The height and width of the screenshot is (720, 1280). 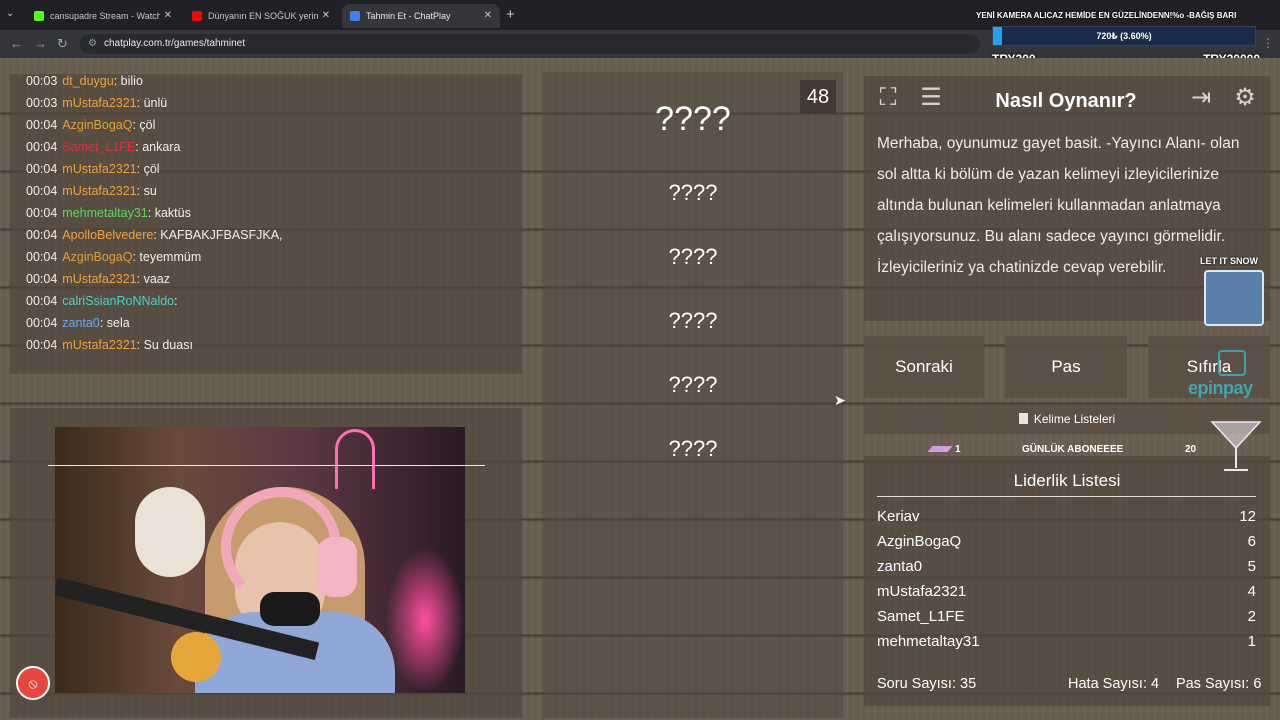 What do you see at coordinates (1236, 446) in the screenshot?
I see `cocktail-glass-icon` at bounding box center [1236, 446].